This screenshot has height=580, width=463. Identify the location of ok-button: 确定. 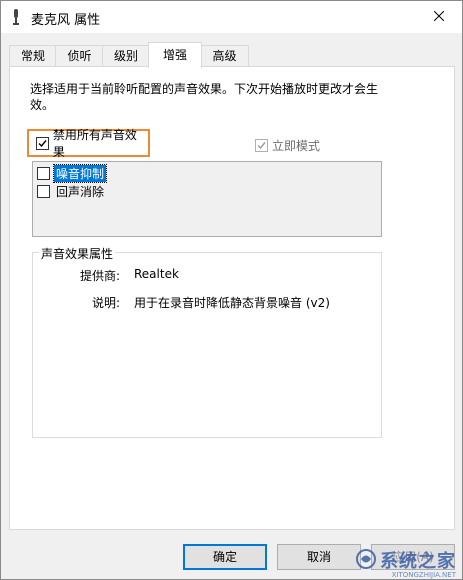
(225, 557).